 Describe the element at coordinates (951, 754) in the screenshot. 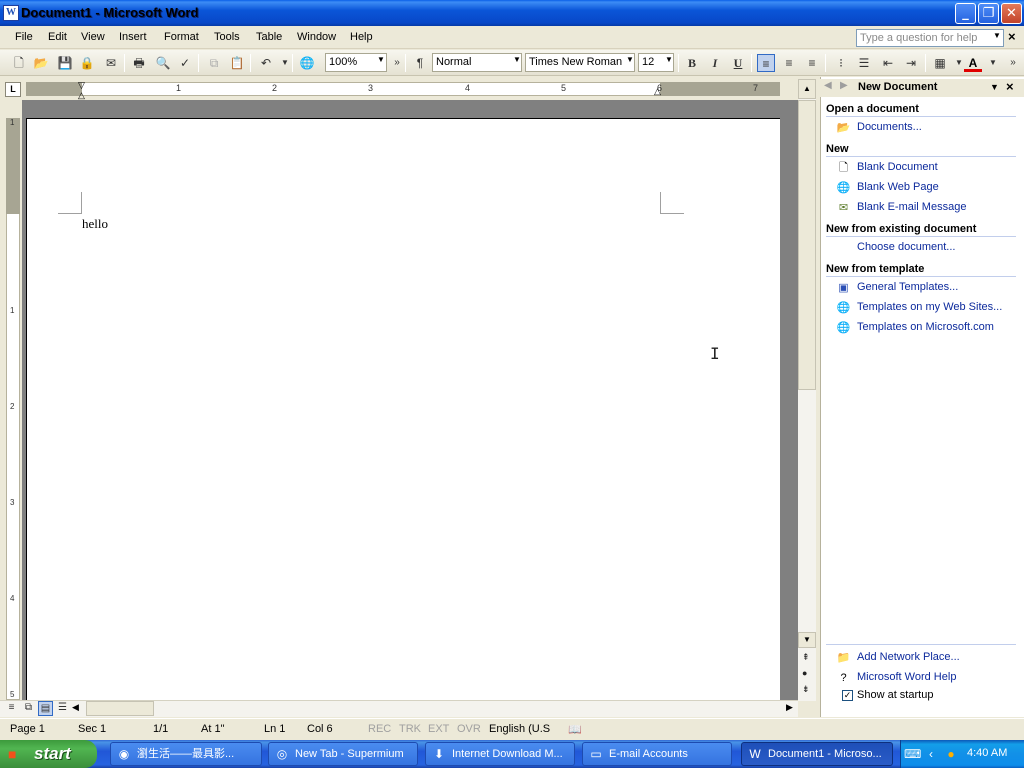

I see `browser-tray-icon: ●` at that location.